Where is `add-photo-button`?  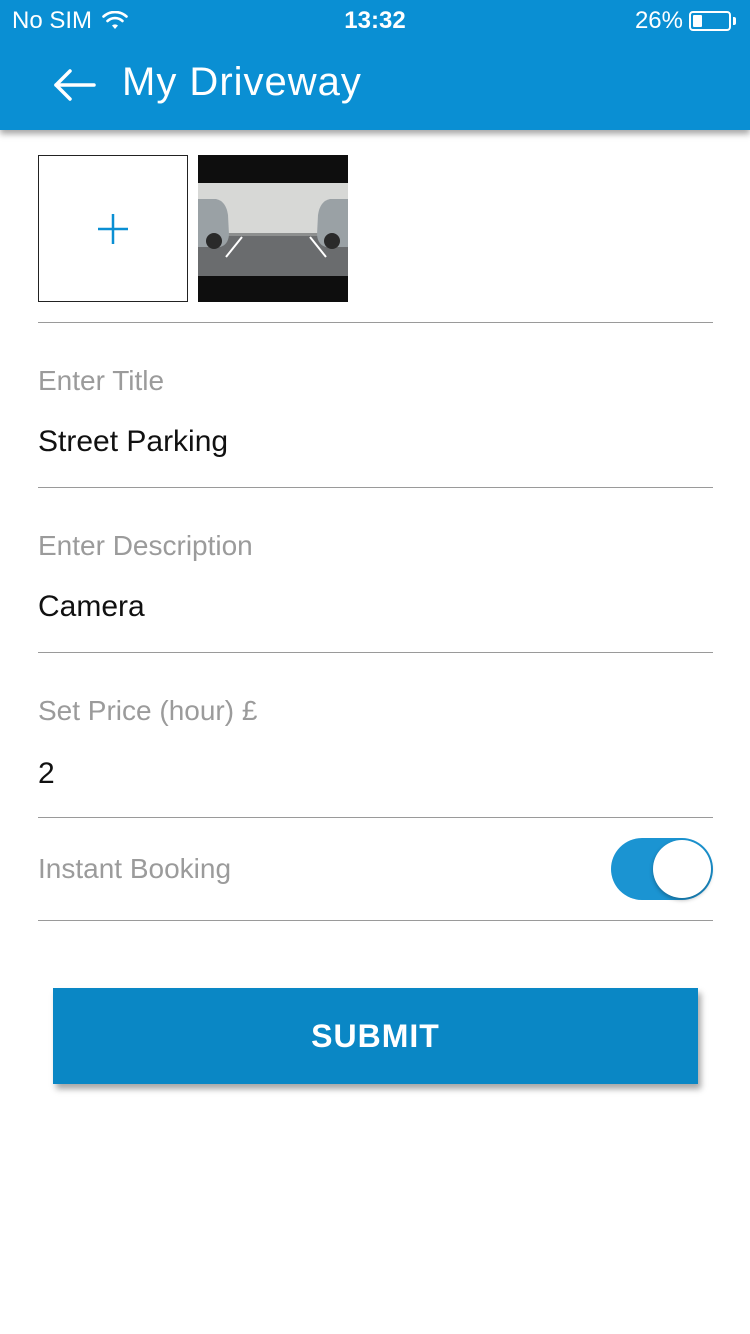 add-photo-button is located at coordinates (113, 228).